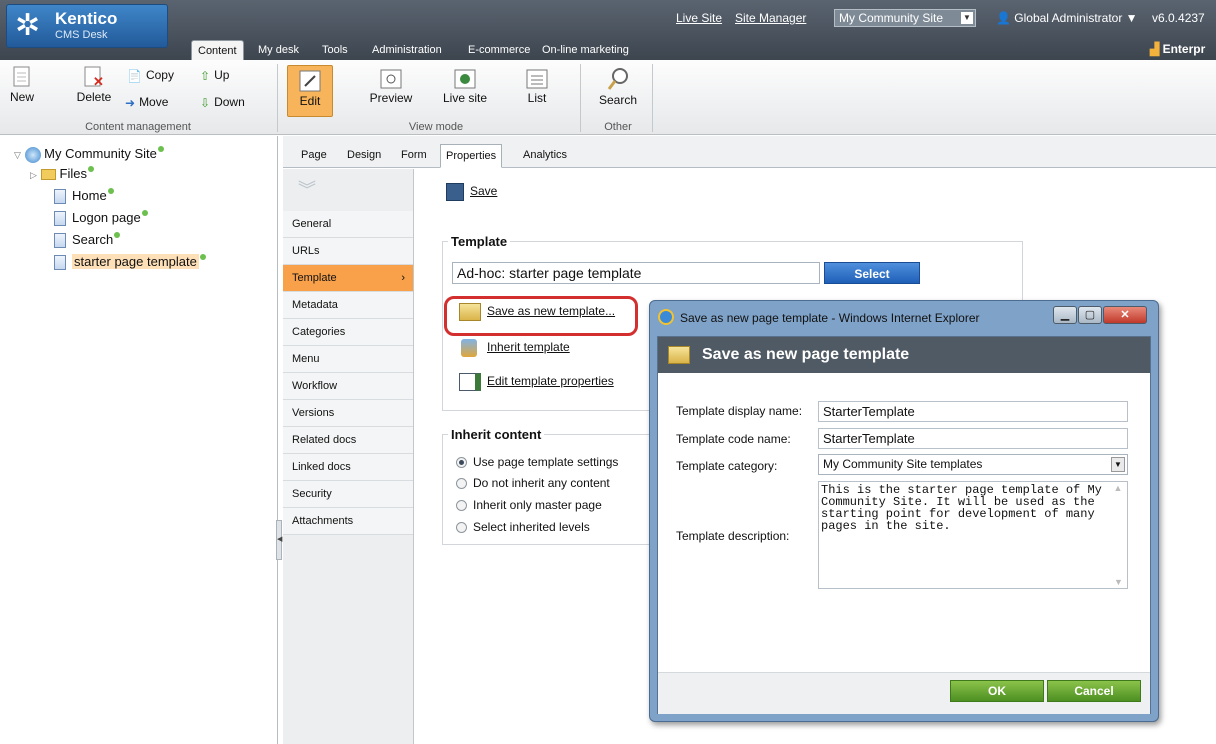 Image resolution: width=1216 pixels, height=744 pixels. I want to click on nav-metadata: Metadata, so click(348, 305).